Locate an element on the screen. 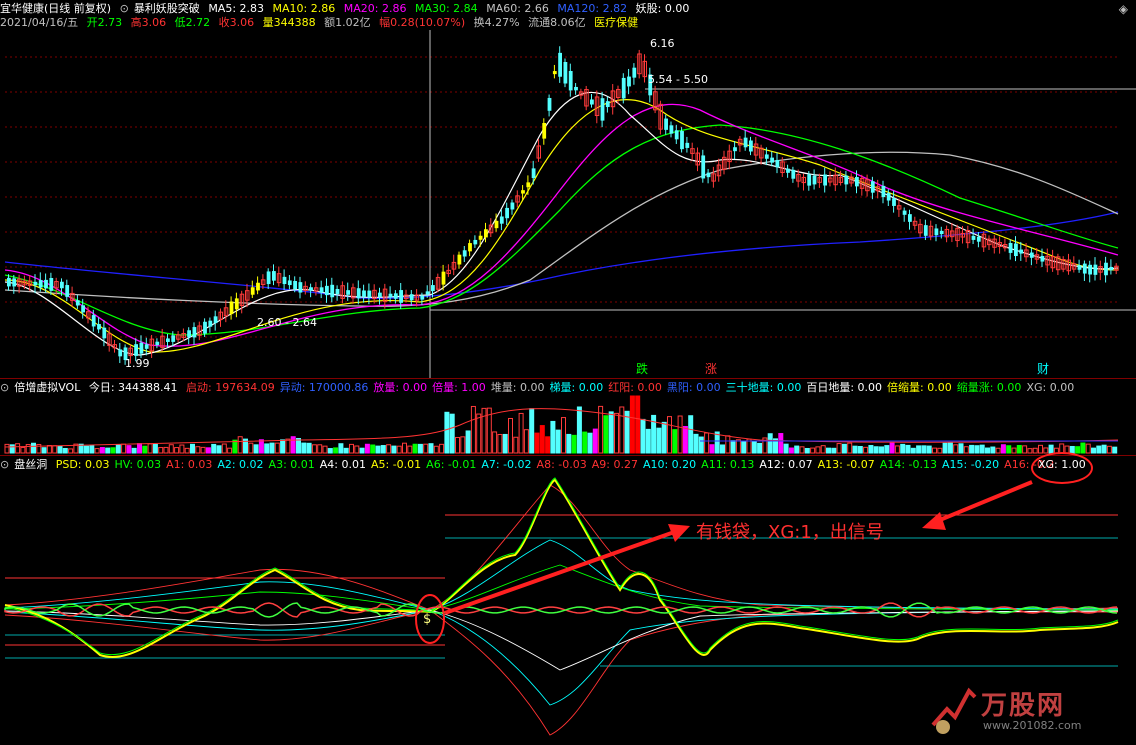 This screenshot has width=1136, height=745. marker-cai: 财 is located at coordinates (1043, 369).